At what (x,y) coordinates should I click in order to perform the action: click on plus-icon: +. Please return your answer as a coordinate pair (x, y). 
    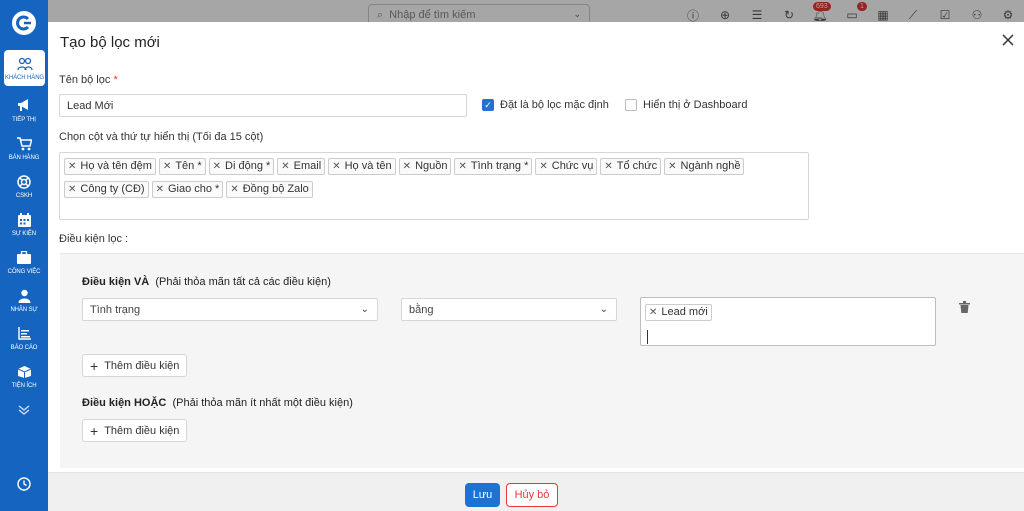
    Looking at the image, I should click on (94, 365).